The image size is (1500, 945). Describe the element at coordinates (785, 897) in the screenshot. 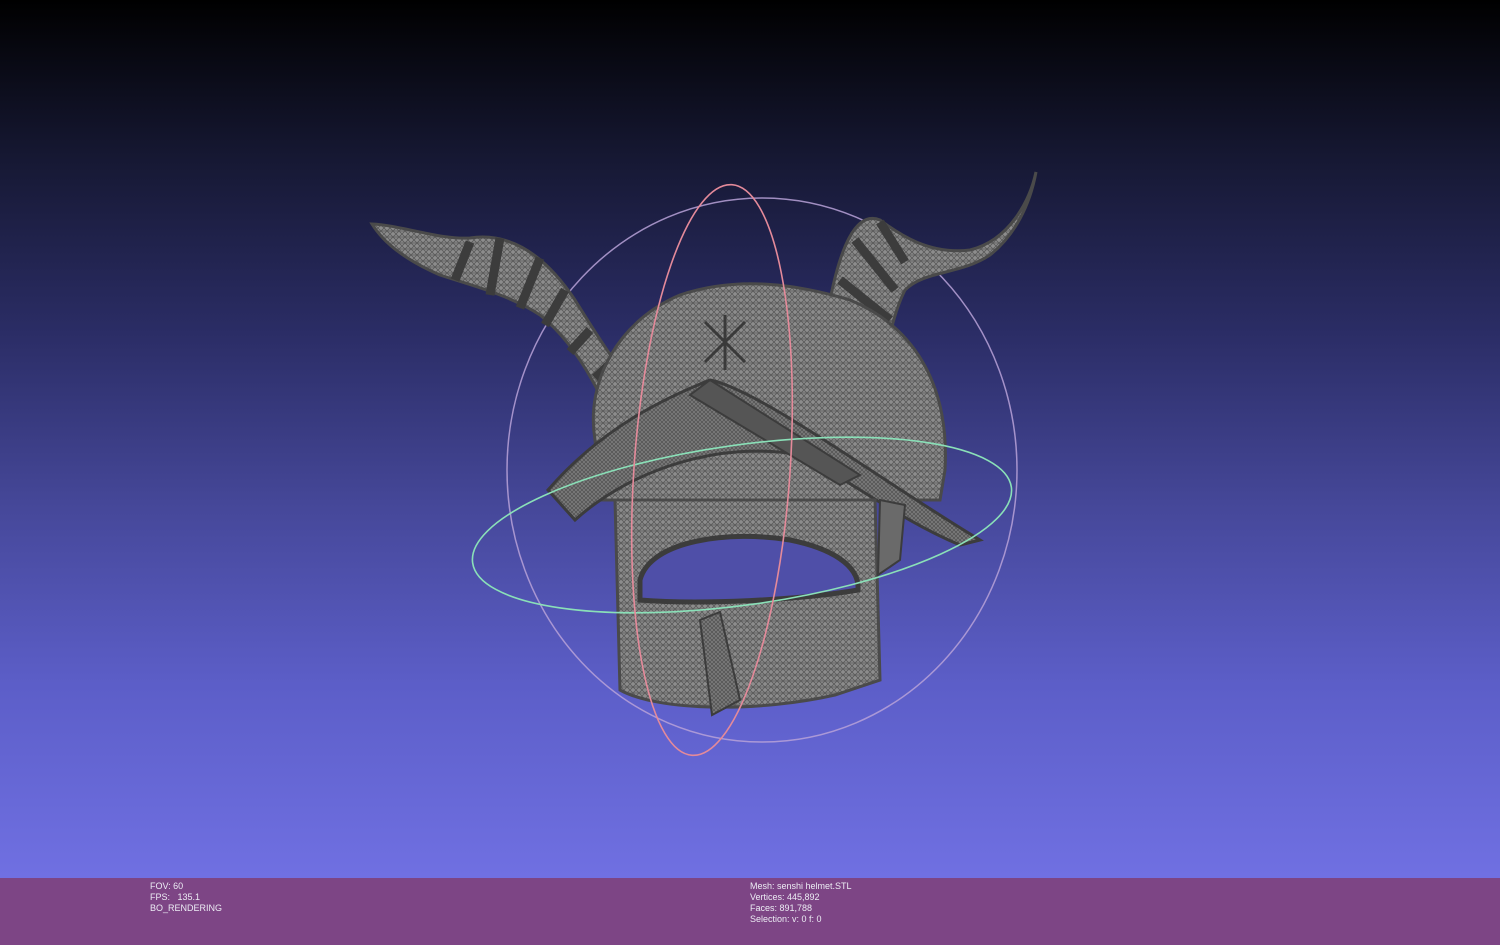

I see `vertex-count: Vertices: 445,892` at that location.